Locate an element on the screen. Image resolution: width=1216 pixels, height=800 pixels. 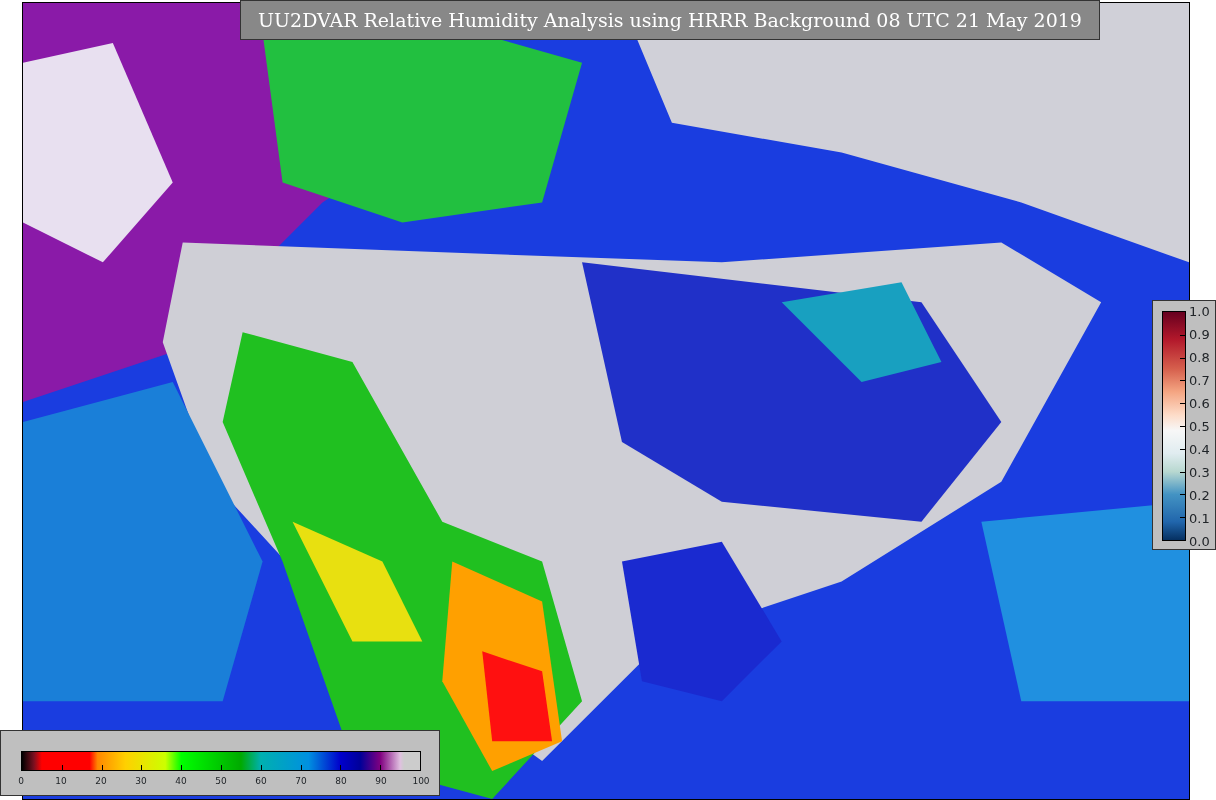
tick-label: 0.6 is located at coordinates (1199, 403).